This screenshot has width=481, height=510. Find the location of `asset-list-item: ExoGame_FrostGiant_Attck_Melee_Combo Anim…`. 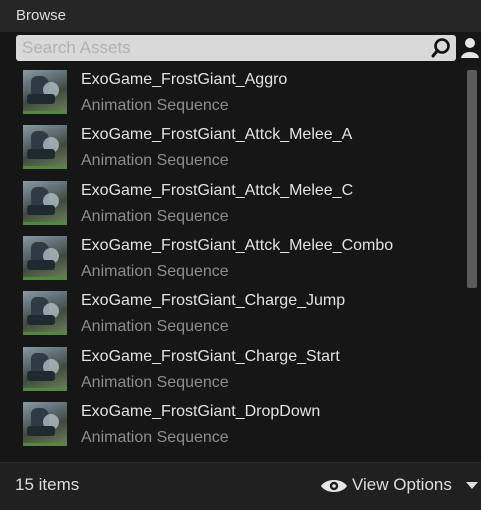

asset-list-item: ExoGame_FrostGiant_Attck_Melee_Combo Anim… is located at coordinates (231, 259).